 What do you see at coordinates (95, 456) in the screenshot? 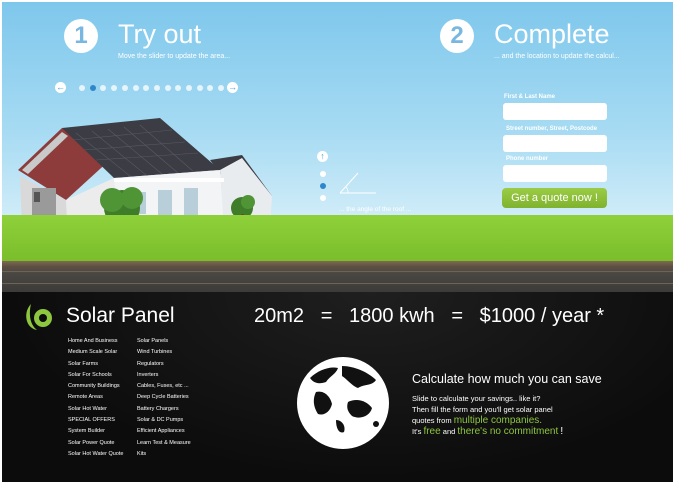
I see `footer-link: Solar Hot Water Quote` at bounding box center [95, 456].